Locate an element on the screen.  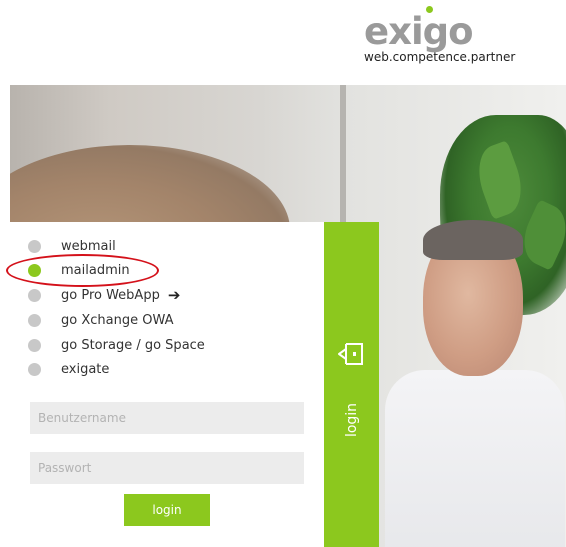
menu-item-webmail: webmail is located at coordinates (72, 246).